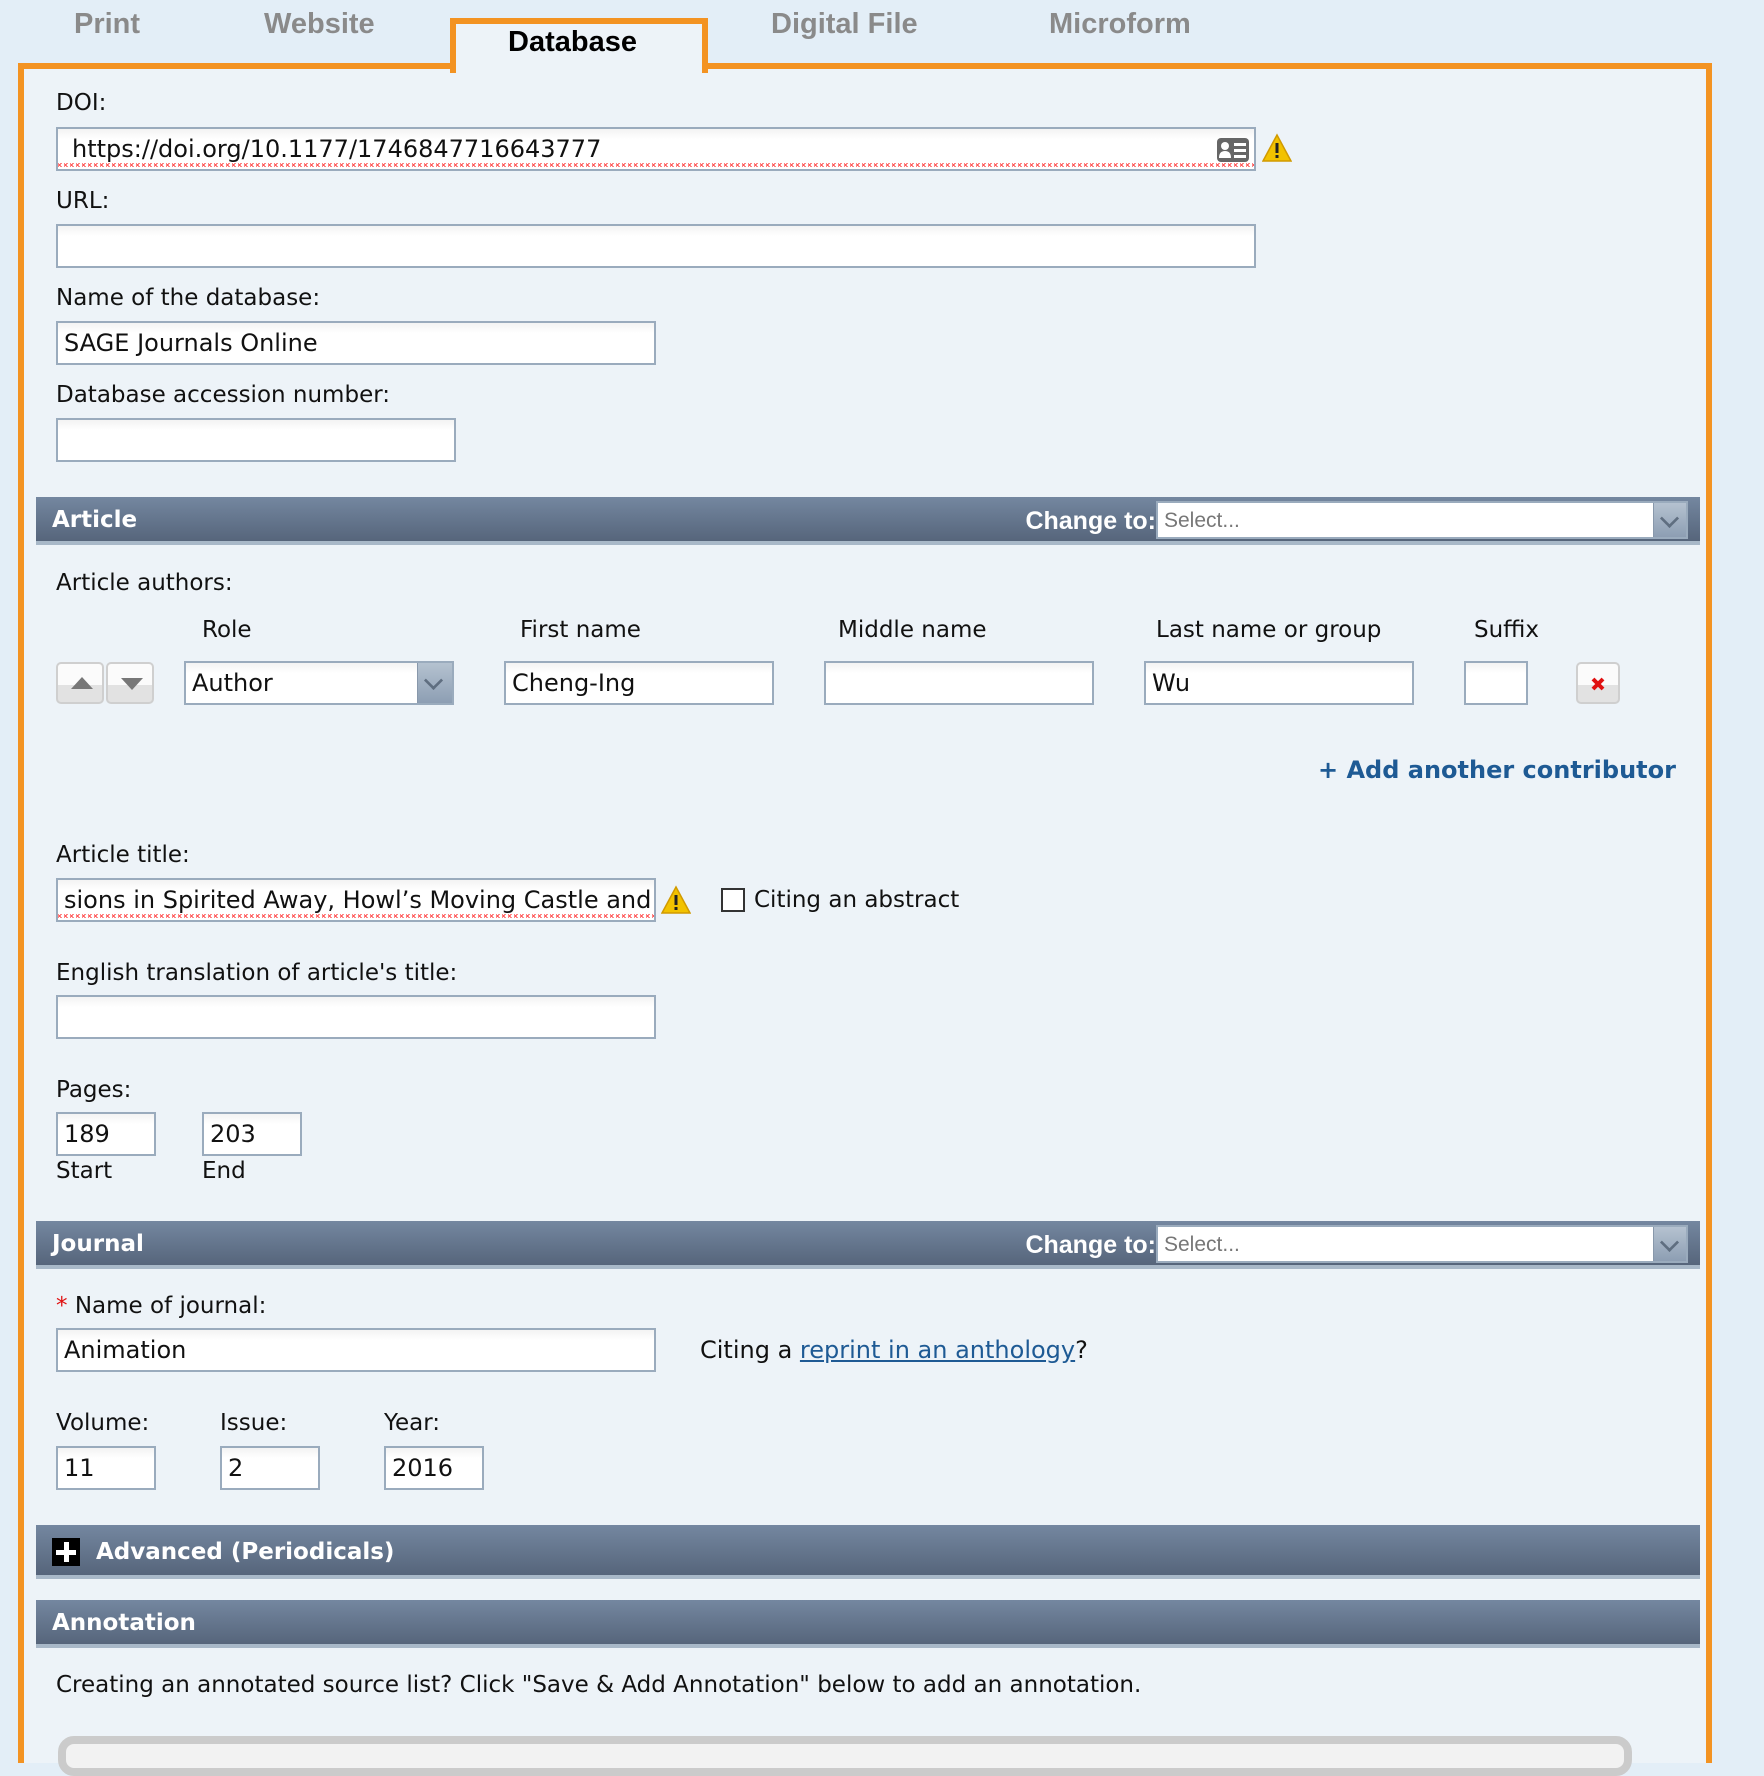 This screenshot has height=1776, width=1764. What do you see at coordinates (107, 24) in the screenshot?
I see `tab-print: Print` at bounding box center [107, 24].